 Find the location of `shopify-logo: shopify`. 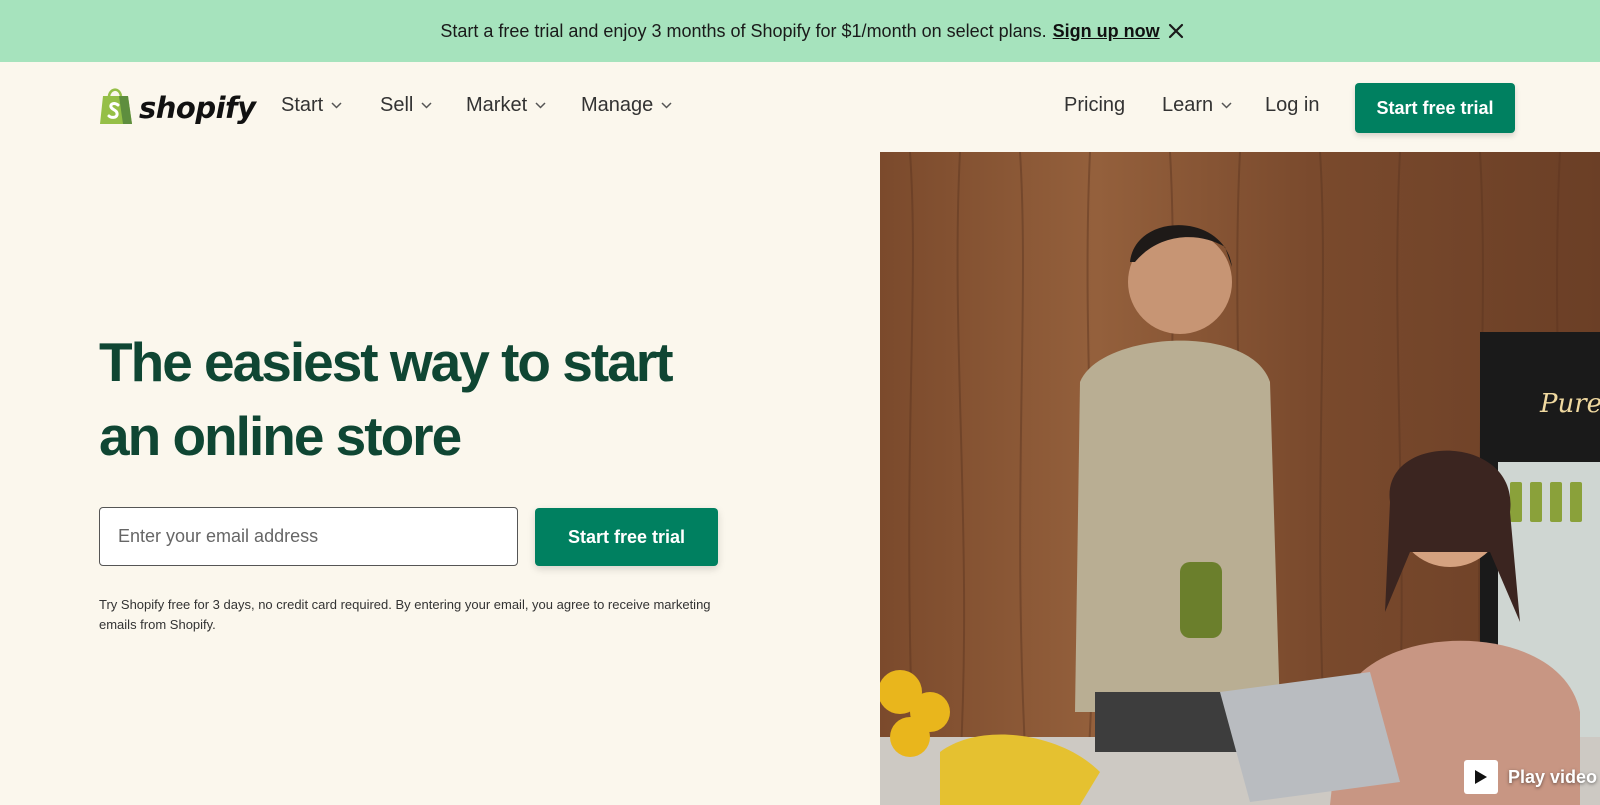

shopify-logo: shopify is located at coordinates (177, 108).